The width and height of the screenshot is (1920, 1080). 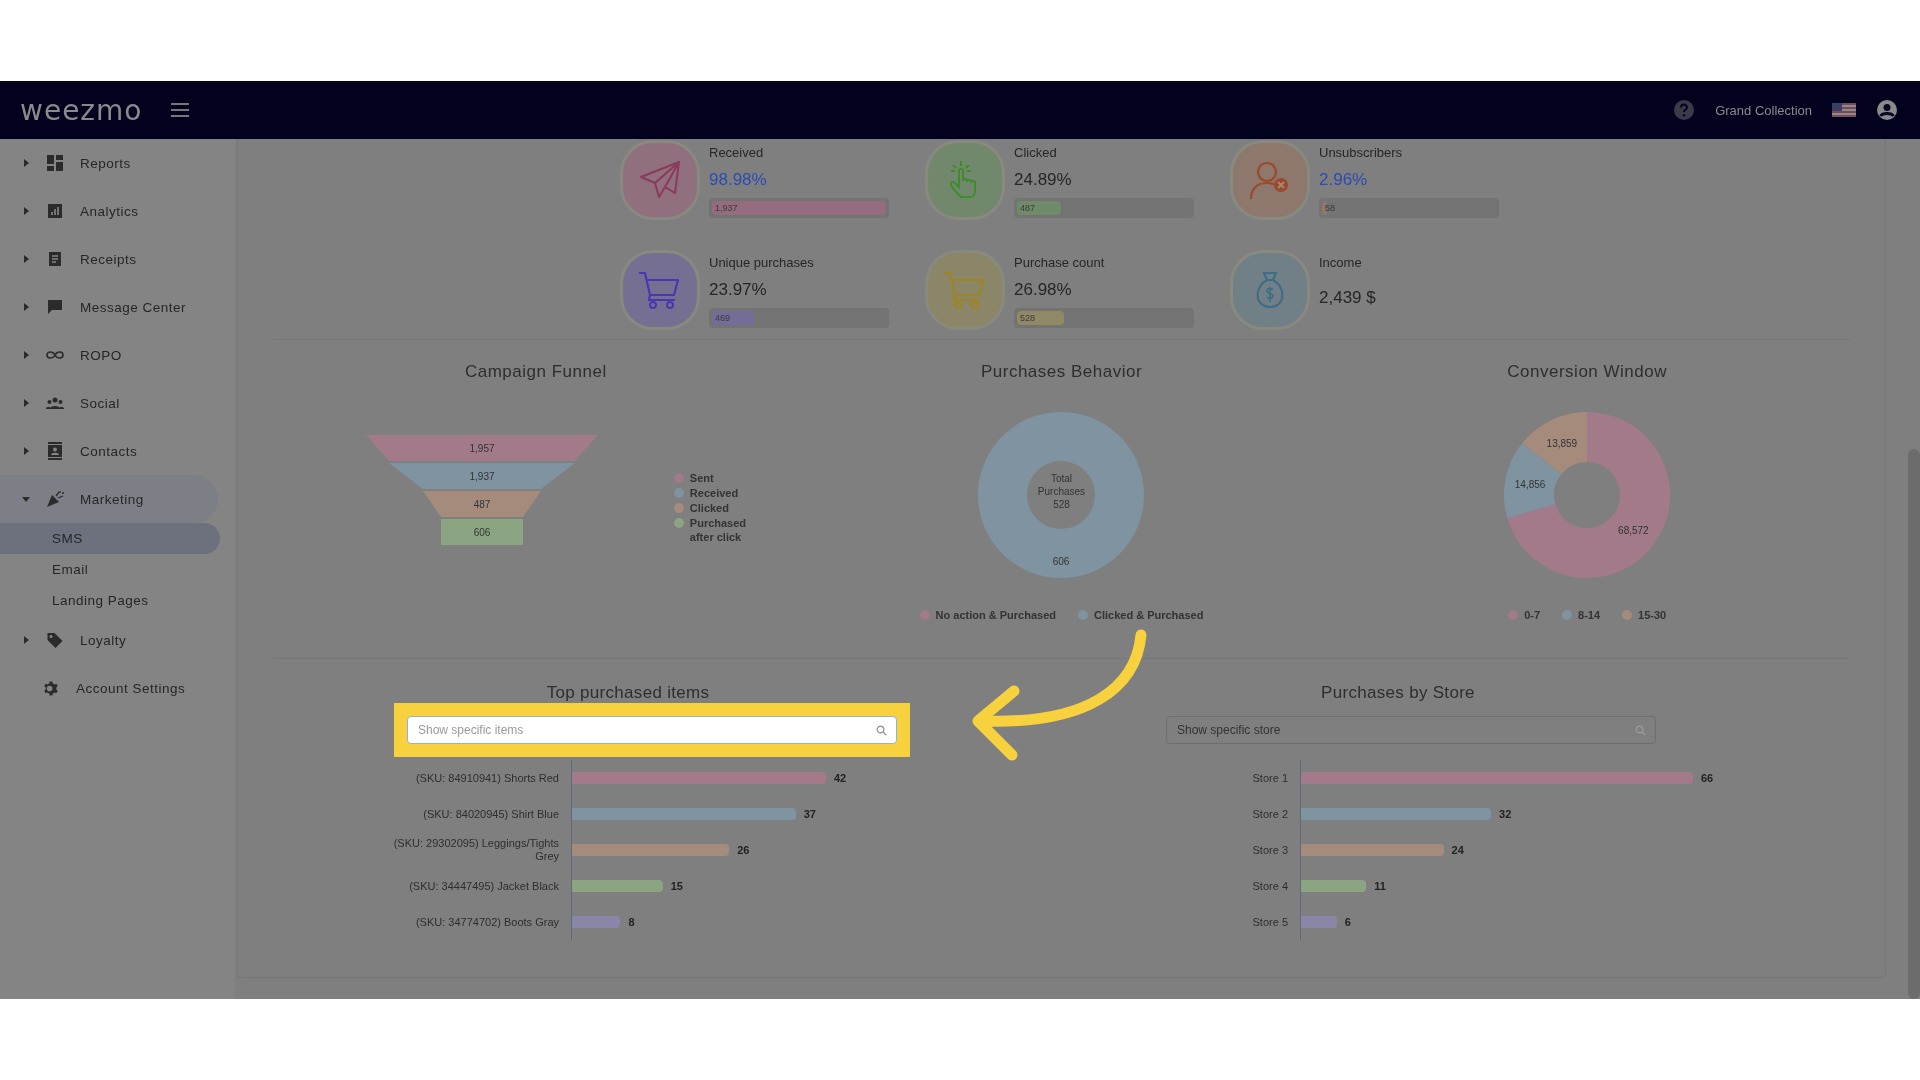 What do you see at coordinates (1270, 814) in the screenshot?
I see `category-label: Store 2` at bounding box center [1270, 814].